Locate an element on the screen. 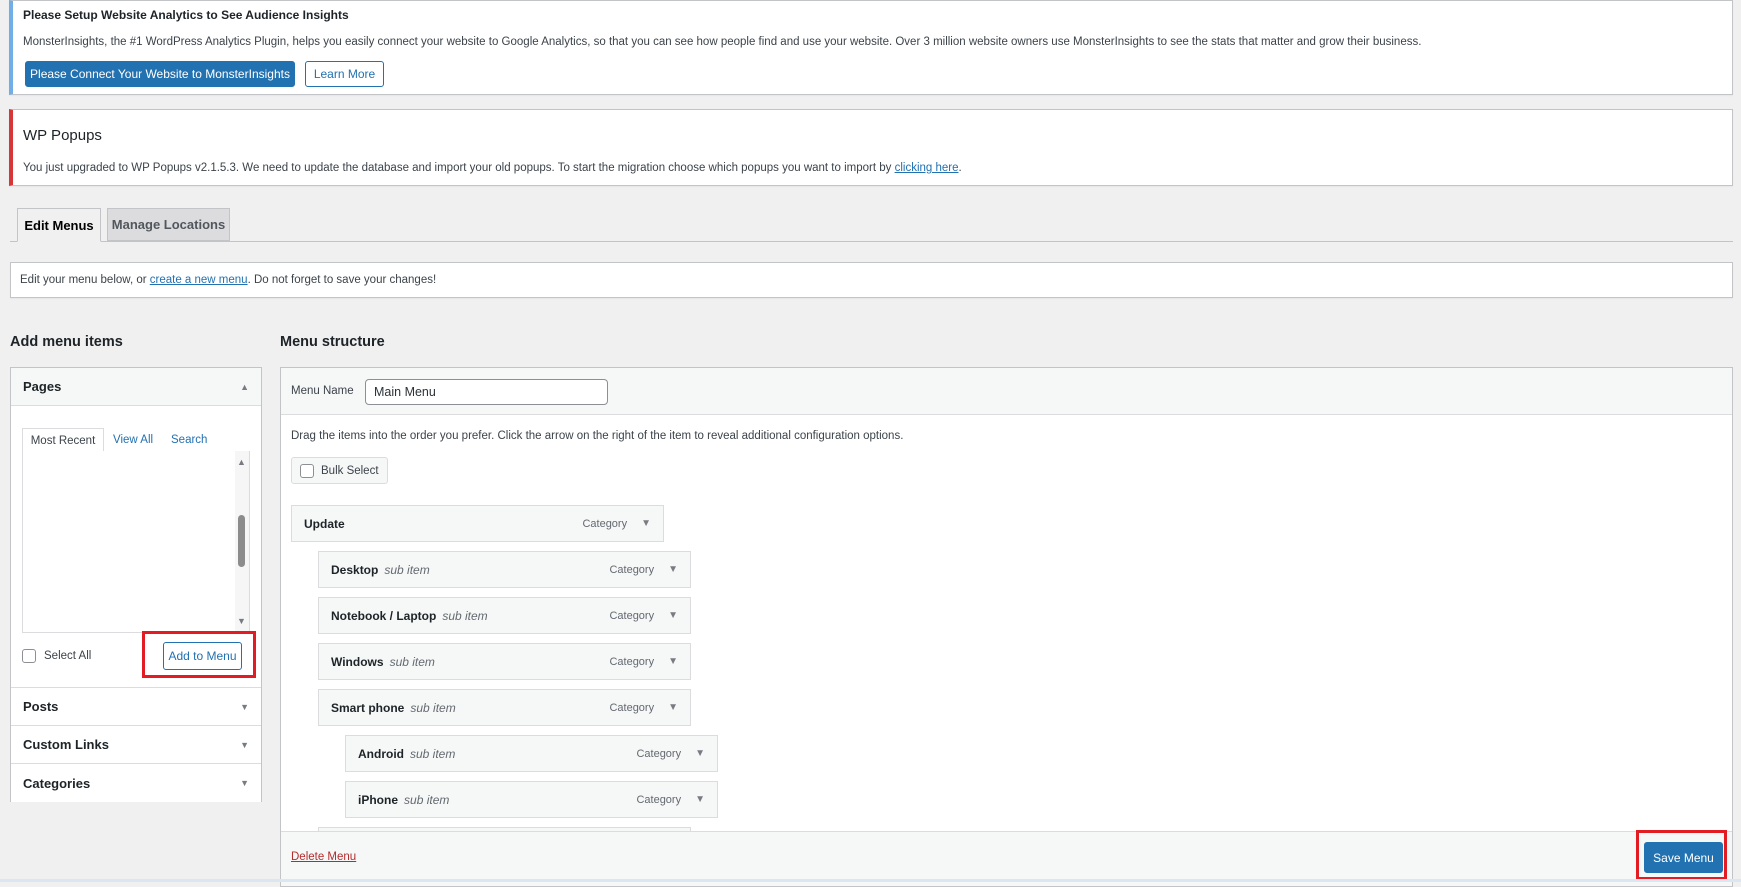 Image resolution: width=1741 pixels, height=887 pixels. bulk-select-label: Bulk Select is located at coordinates (350, 470).